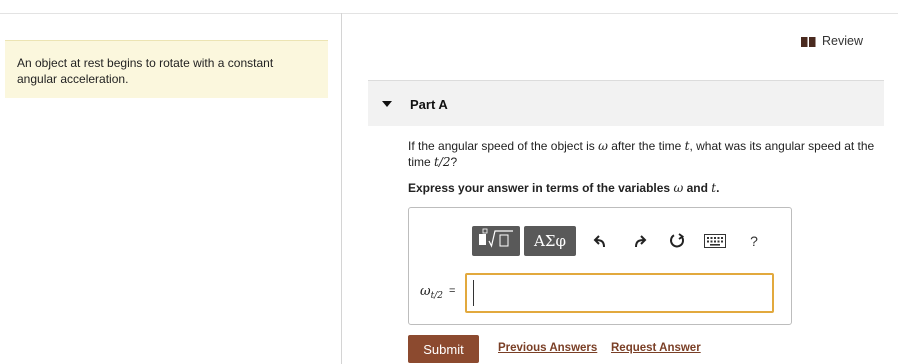  I want to click on math-toolbar: ΑΣφ, so click(526, 241).